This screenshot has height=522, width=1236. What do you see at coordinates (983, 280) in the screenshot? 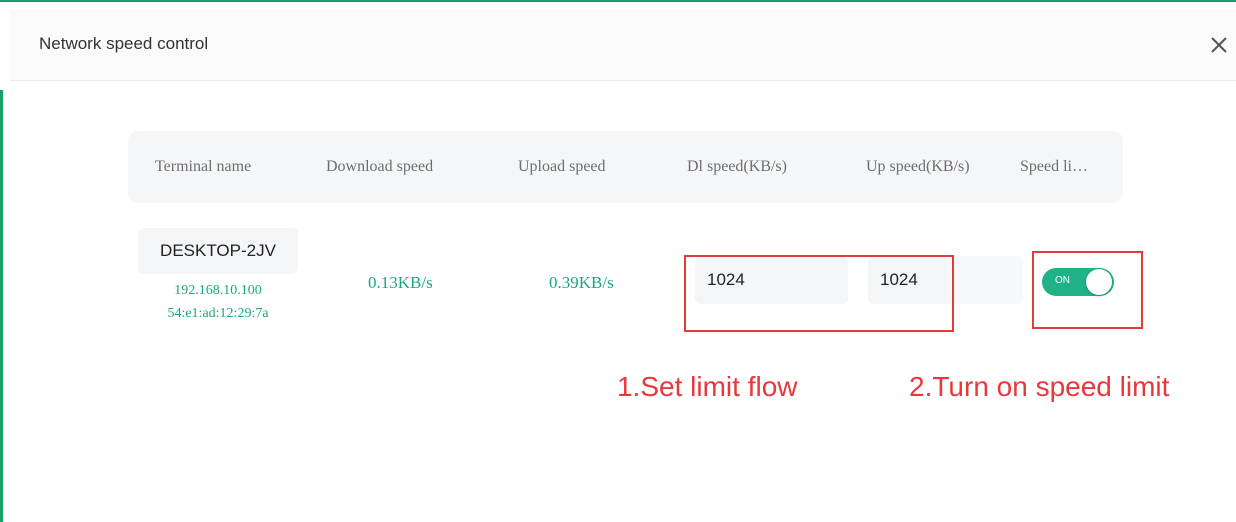
I see `upload-limit-input-tail` at bounding box center [983, 280].